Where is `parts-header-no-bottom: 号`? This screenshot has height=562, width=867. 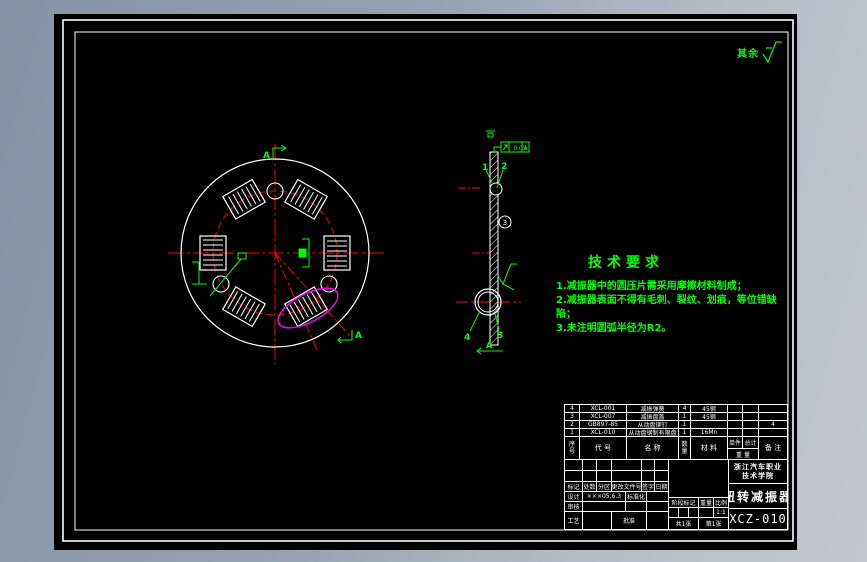 parts-header-no-bottom: 号 is located at coordinates (571, 451).